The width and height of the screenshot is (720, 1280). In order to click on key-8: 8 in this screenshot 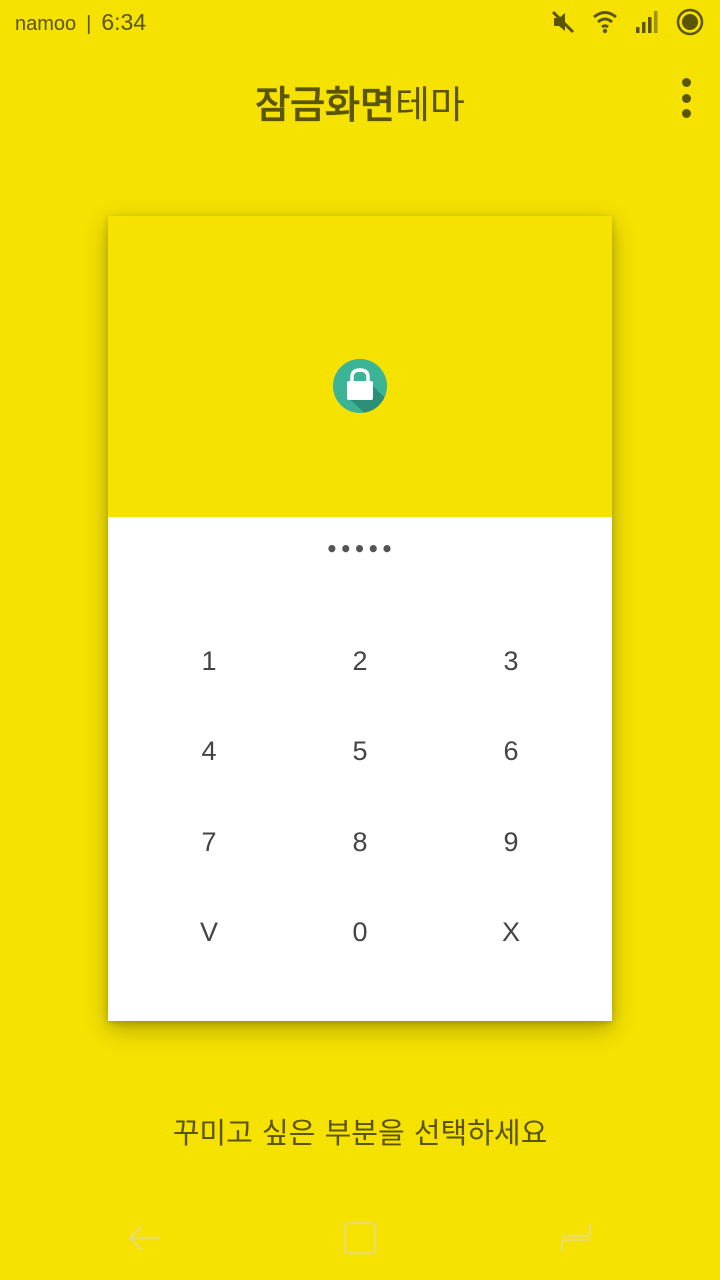, I will do `click(360, 842)`.